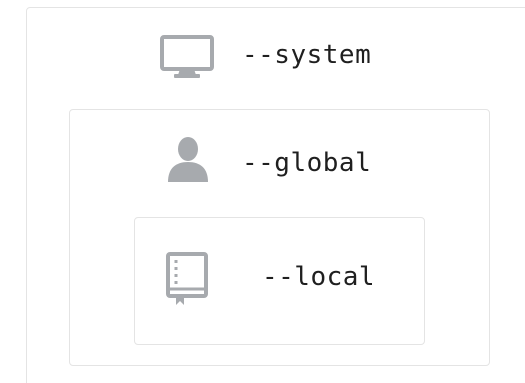 This screenshot has height=383, width=525. What do you see at coordinates (307, 55) in the screenshot?
I see `system-scope-label: --system` at bounding box center [307, 55].